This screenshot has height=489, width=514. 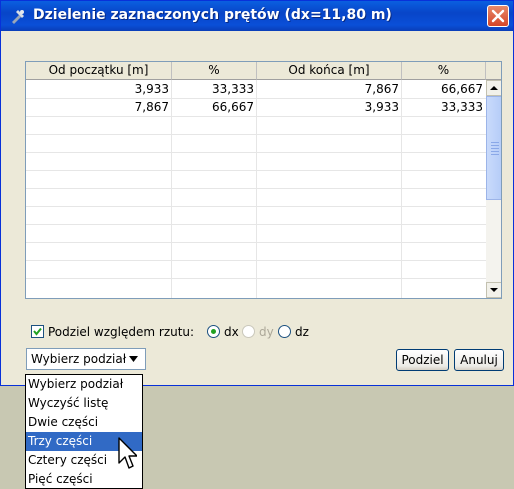 I want to click on cell-percent-end: 66,667, so click(x=444, y=90).